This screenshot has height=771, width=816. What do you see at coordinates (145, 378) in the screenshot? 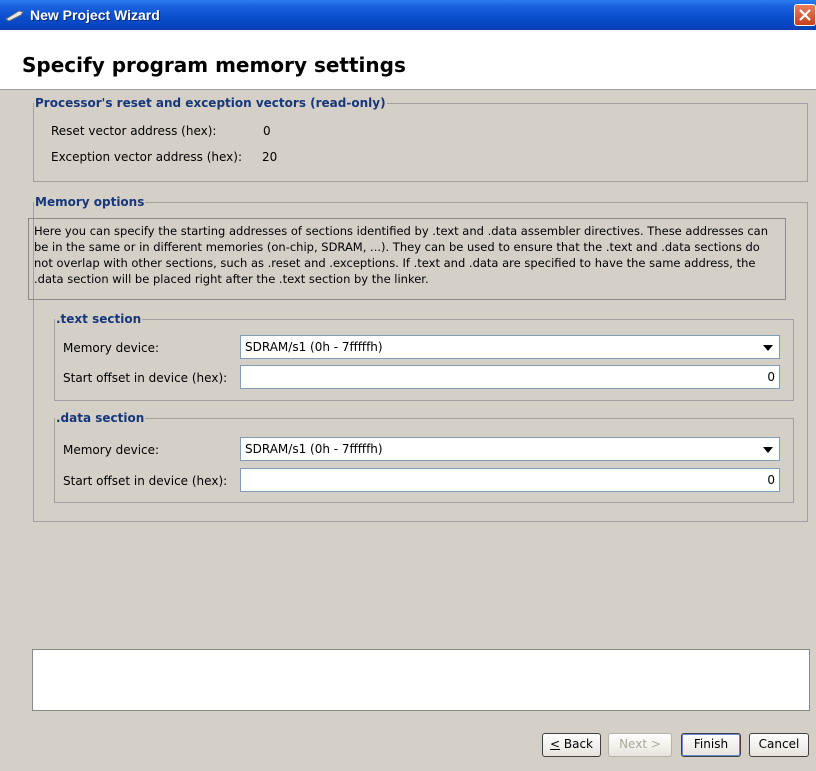
I see `text-offset-label: Start offset in device (hex):` at bounding box center [145, 378].